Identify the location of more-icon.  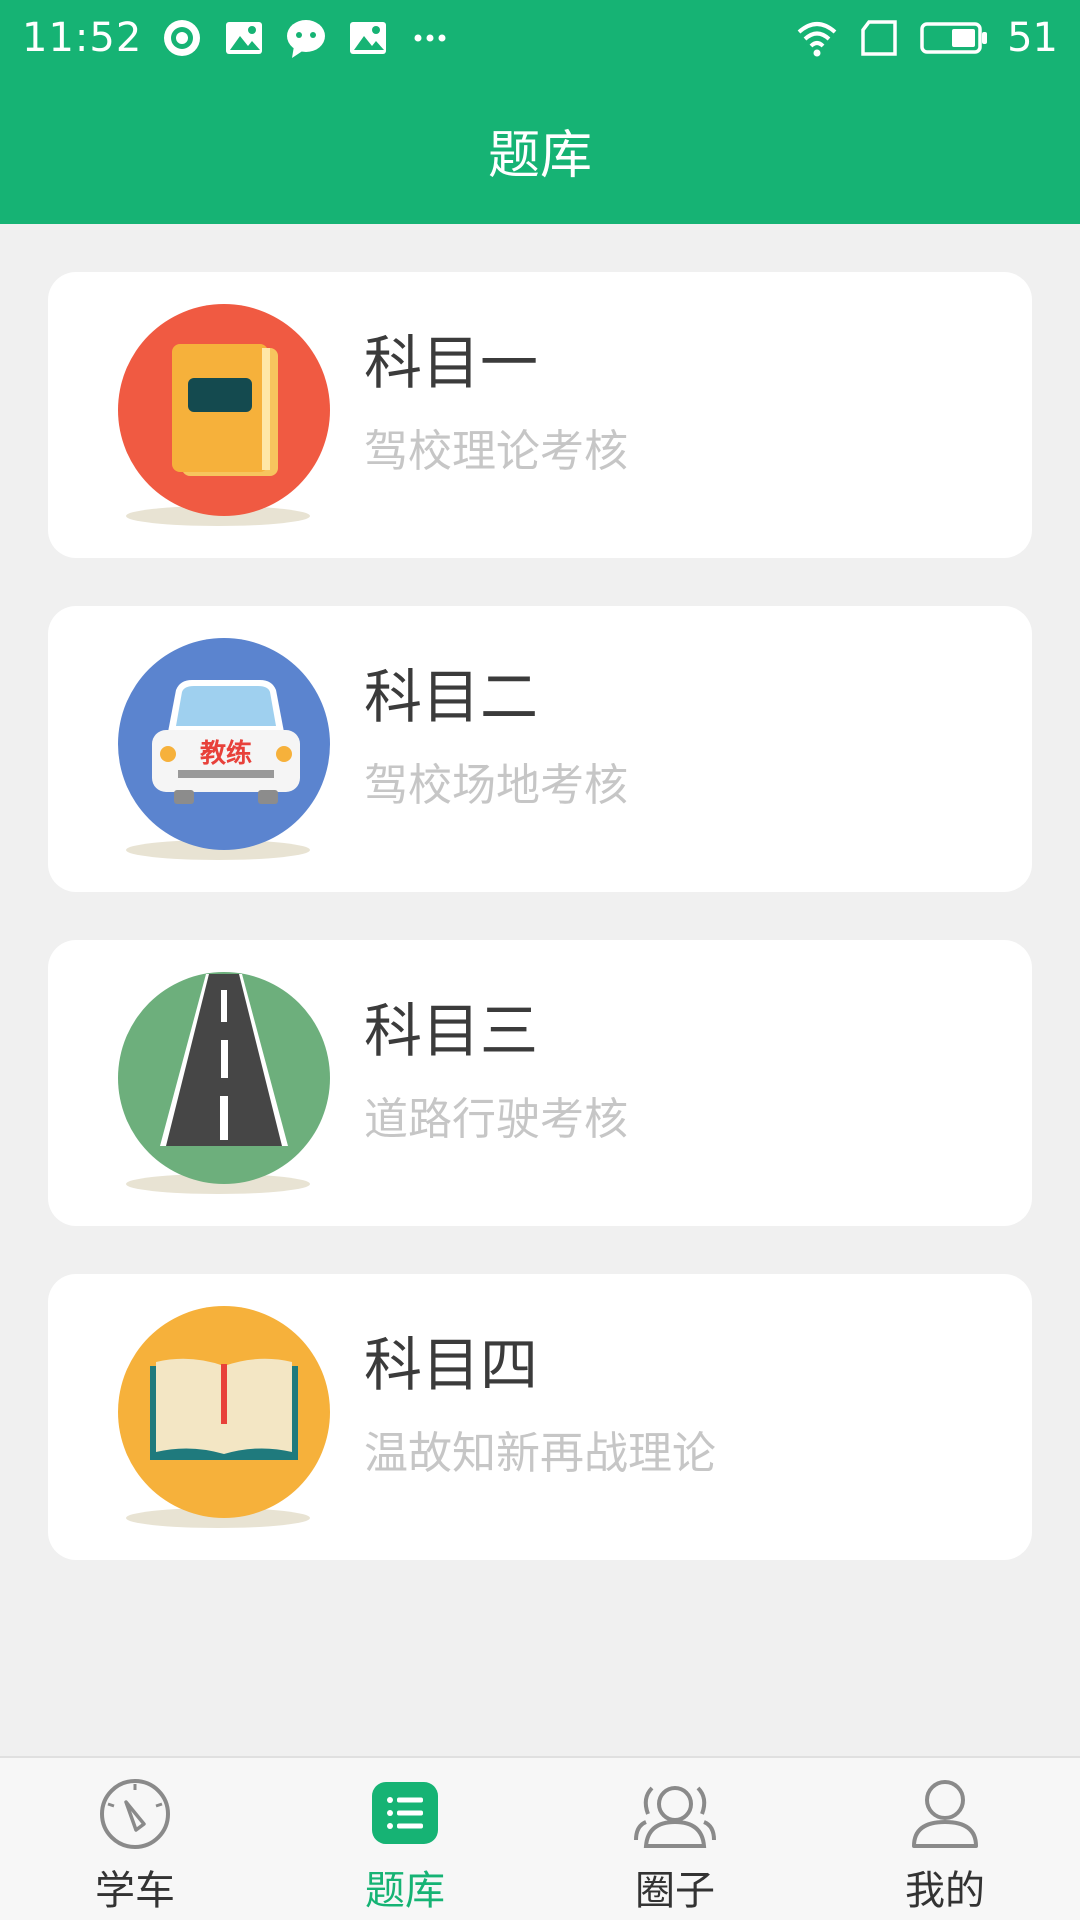
(430, 38).